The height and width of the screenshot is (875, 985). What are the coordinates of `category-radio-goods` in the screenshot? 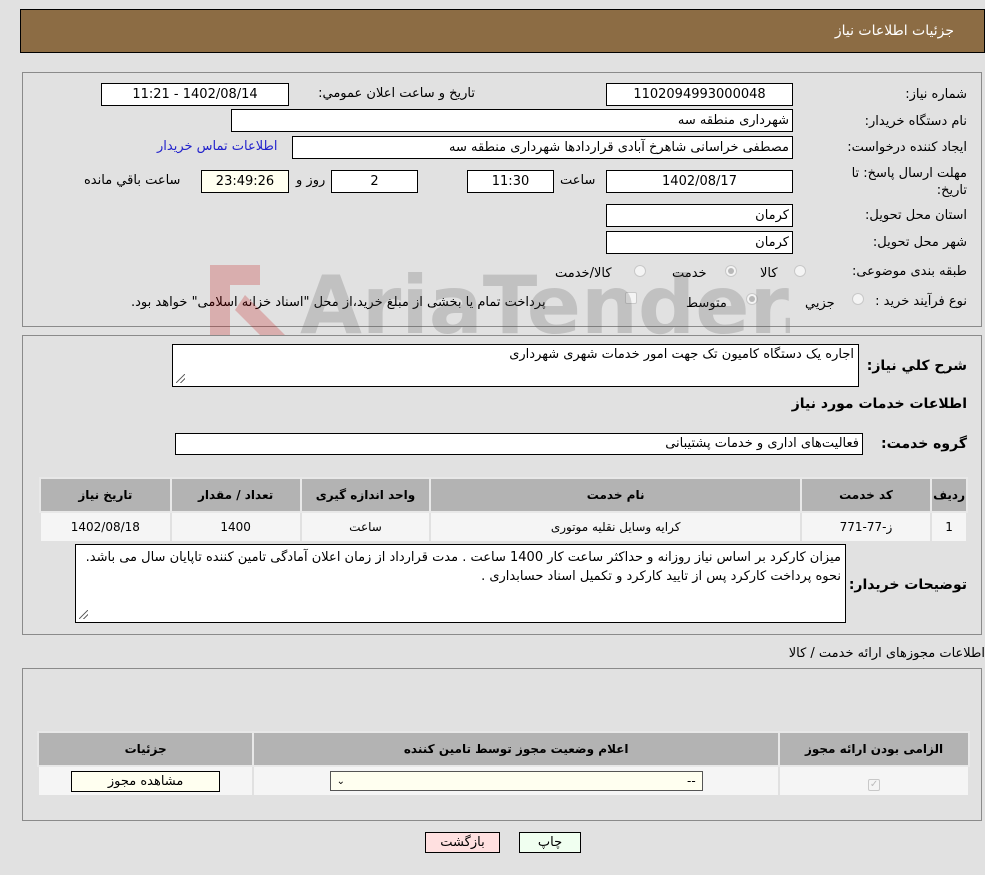 It's located at (800, 271).